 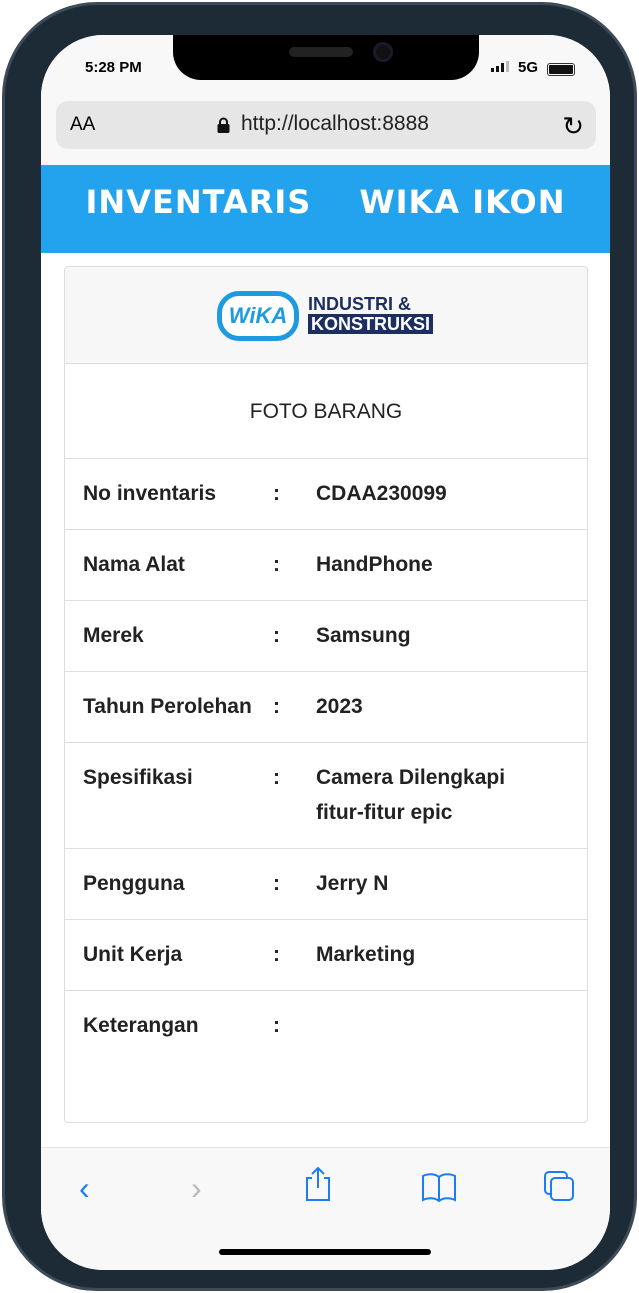 What do you see at coordinates (374, 564) in the screenshot?
I see `row-value: HandPhone` at bounding box center [374, 564].